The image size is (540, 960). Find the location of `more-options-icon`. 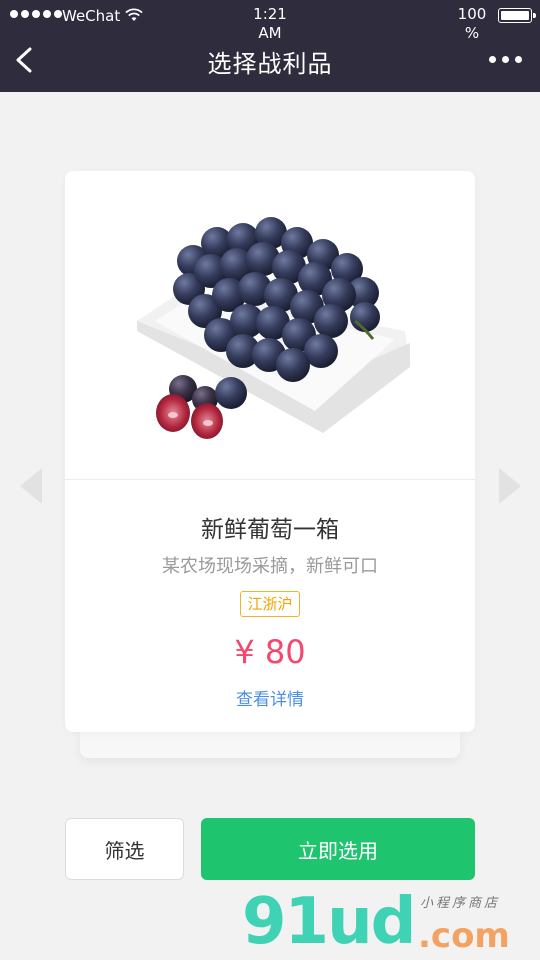

more-options-icon is located at coordinates (505, 59).